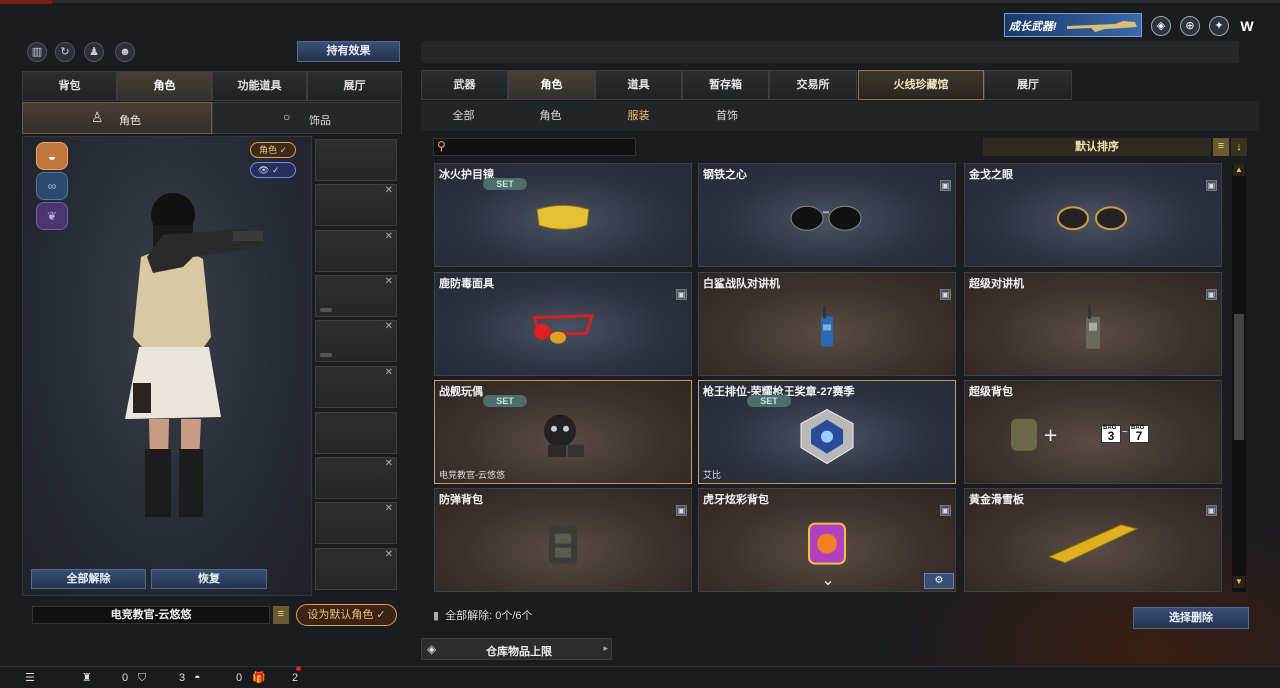 The height and width of the screenshot is (688, 1280). Describe the element at coordinates (1093, 432) in the screenshot. I see `item-card: 超级背包 + BAG 3 ~ BAG 7` at that location.